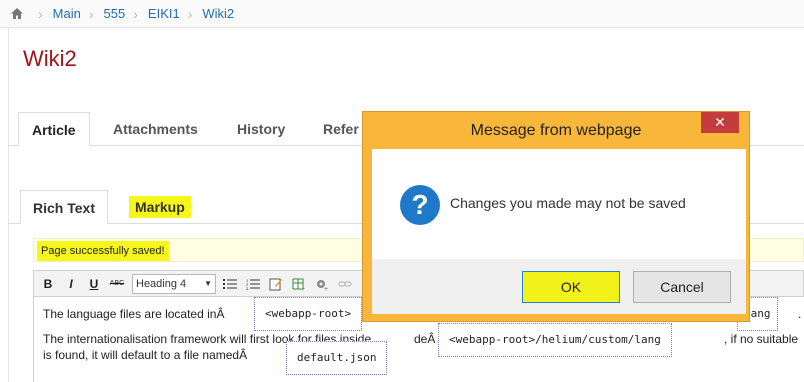 This screenshot has height=382, width=804. I want to click on editor-text-line: The language files are located inÂ, so click(134, 314).